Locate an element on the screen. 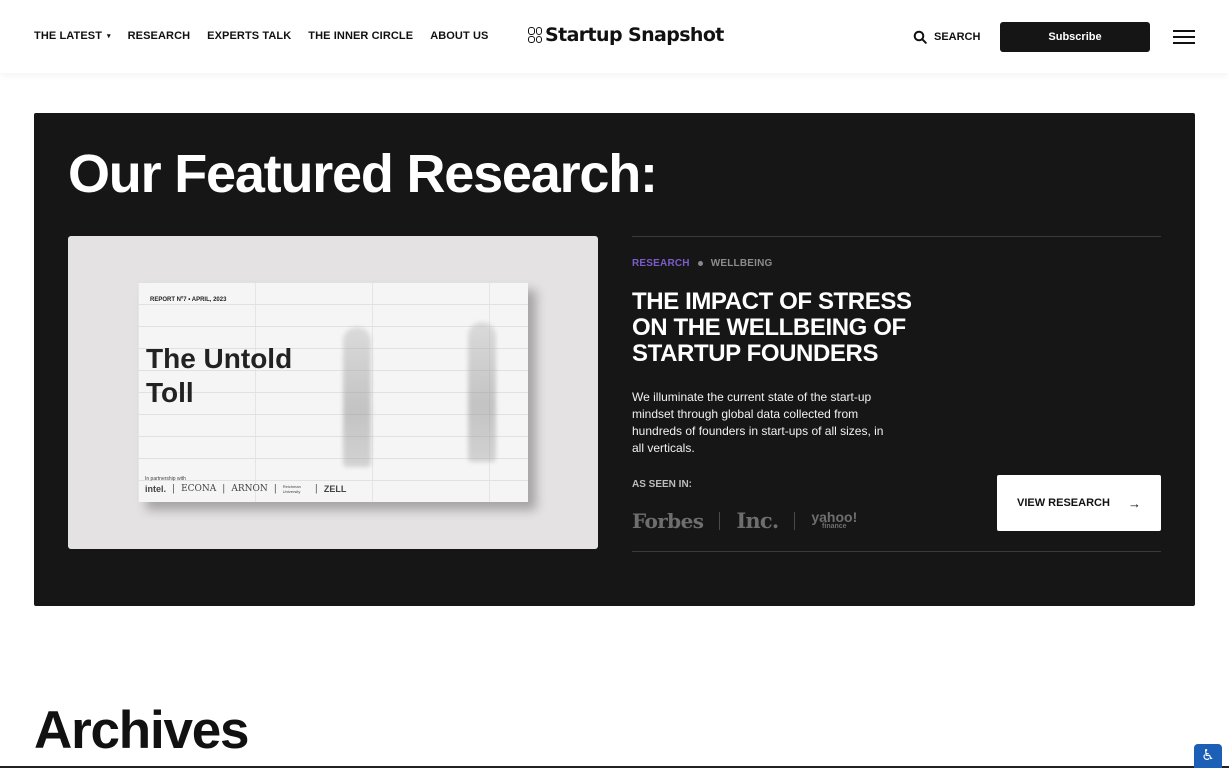 The height and width of the screenshot is (768, 1229). dot-separator is located at coordinates (700, 263).